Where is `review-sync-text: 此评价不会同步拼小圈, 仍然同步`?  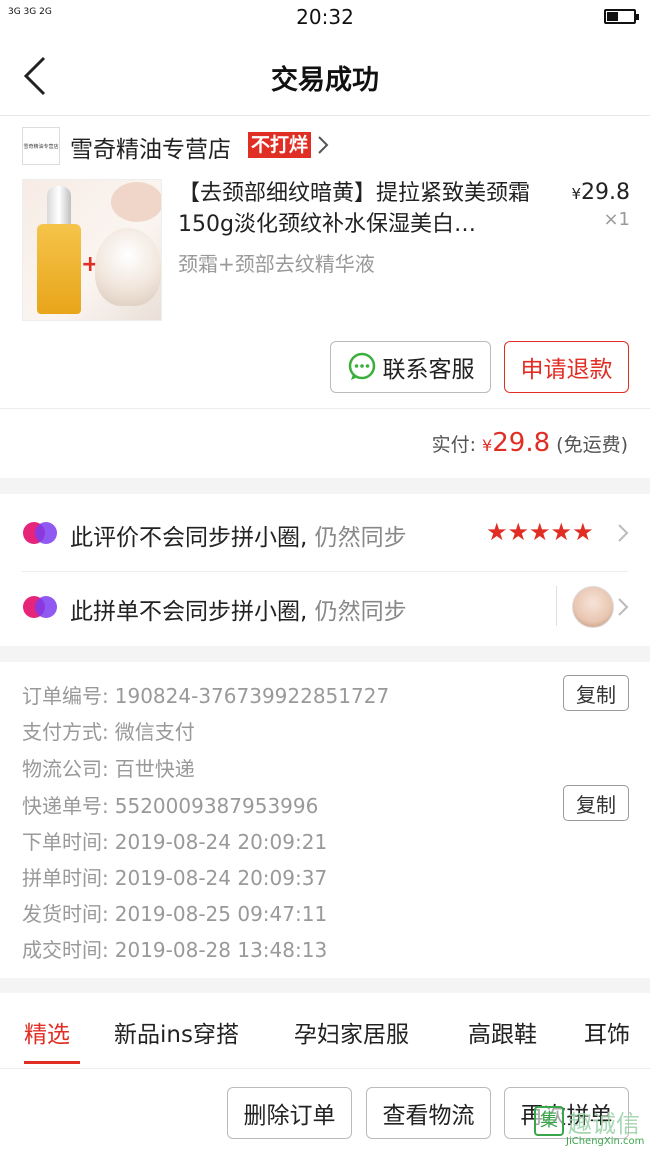
review-sync-text: 此评价不会同步拼小圈, 仍然同步 is located at coordinates (238, 538).